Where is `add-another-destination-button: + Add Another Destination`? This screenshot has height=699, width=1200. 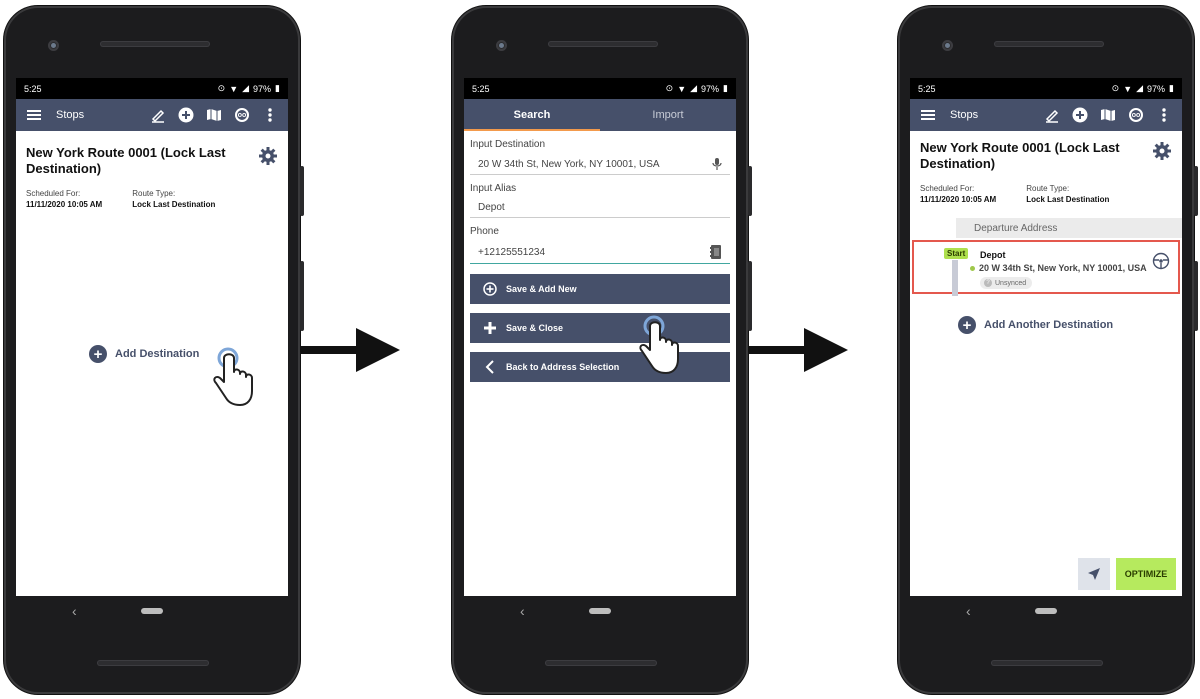
add-another-destination-button: + Add Another Destination is located at coordinates (1035, 325).